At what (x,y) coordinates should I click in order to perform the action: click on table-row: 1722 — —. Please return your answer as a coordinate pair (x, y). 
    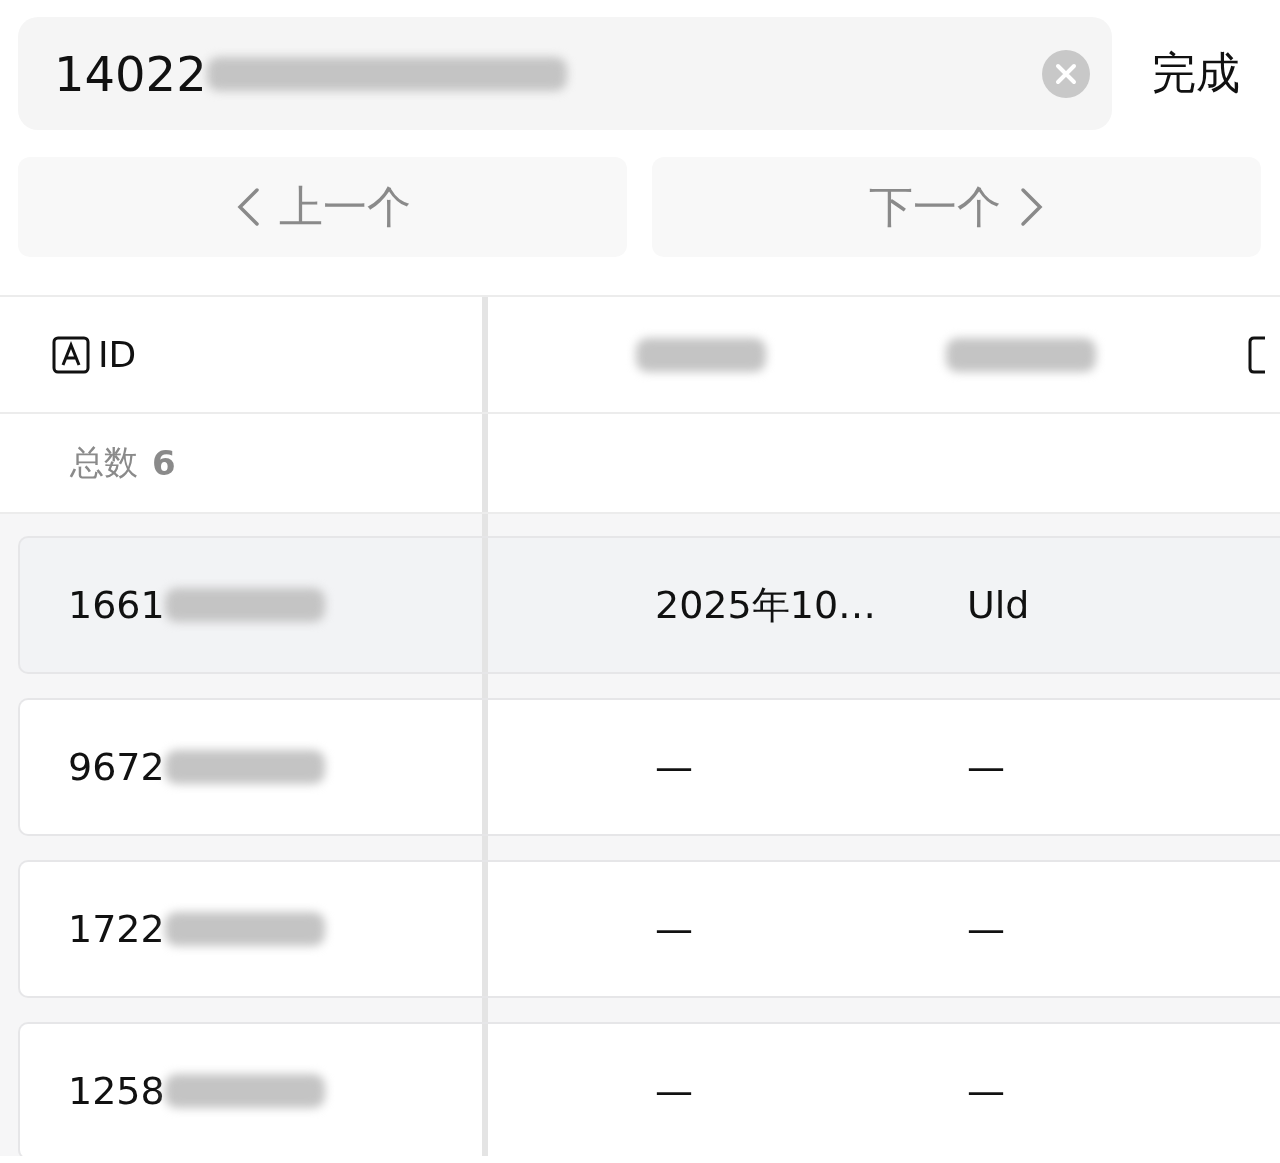
    Looking at the image, I should click on (649, 929).